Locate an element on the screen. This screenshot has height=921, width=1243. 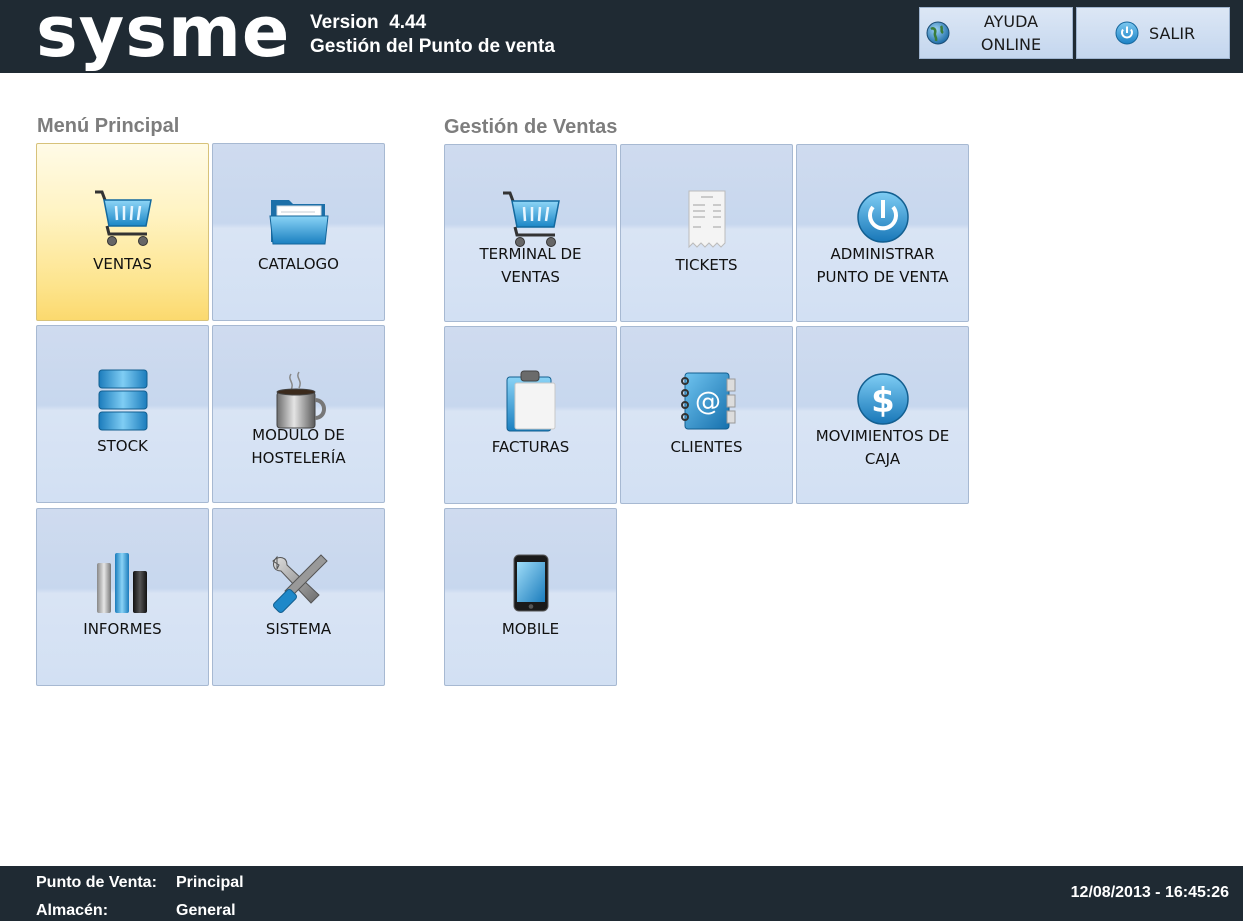
tile-label: INFORMES is located at coordinates (122, 629).